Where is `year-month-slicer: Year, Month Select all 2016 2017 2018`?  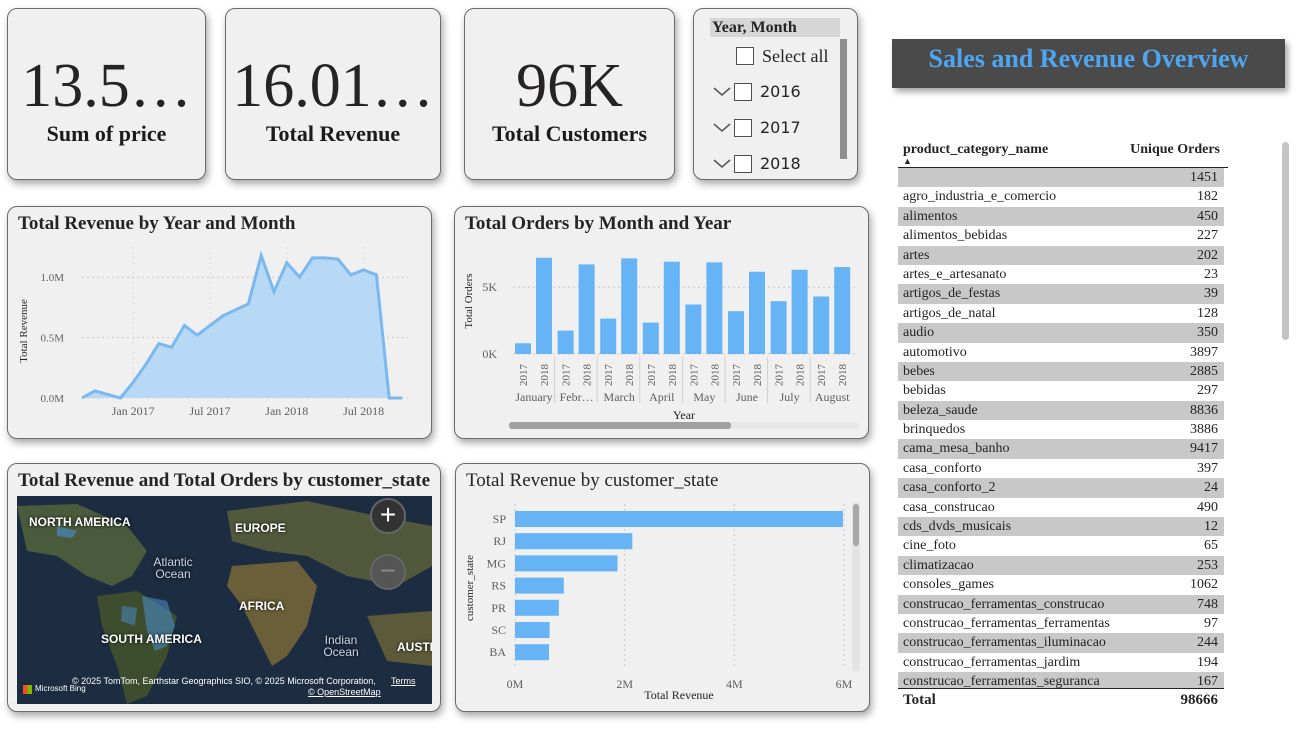
year-month-slicer: Year, Month Select all 2016 2017 2018 is located at coordinates (775, 94).